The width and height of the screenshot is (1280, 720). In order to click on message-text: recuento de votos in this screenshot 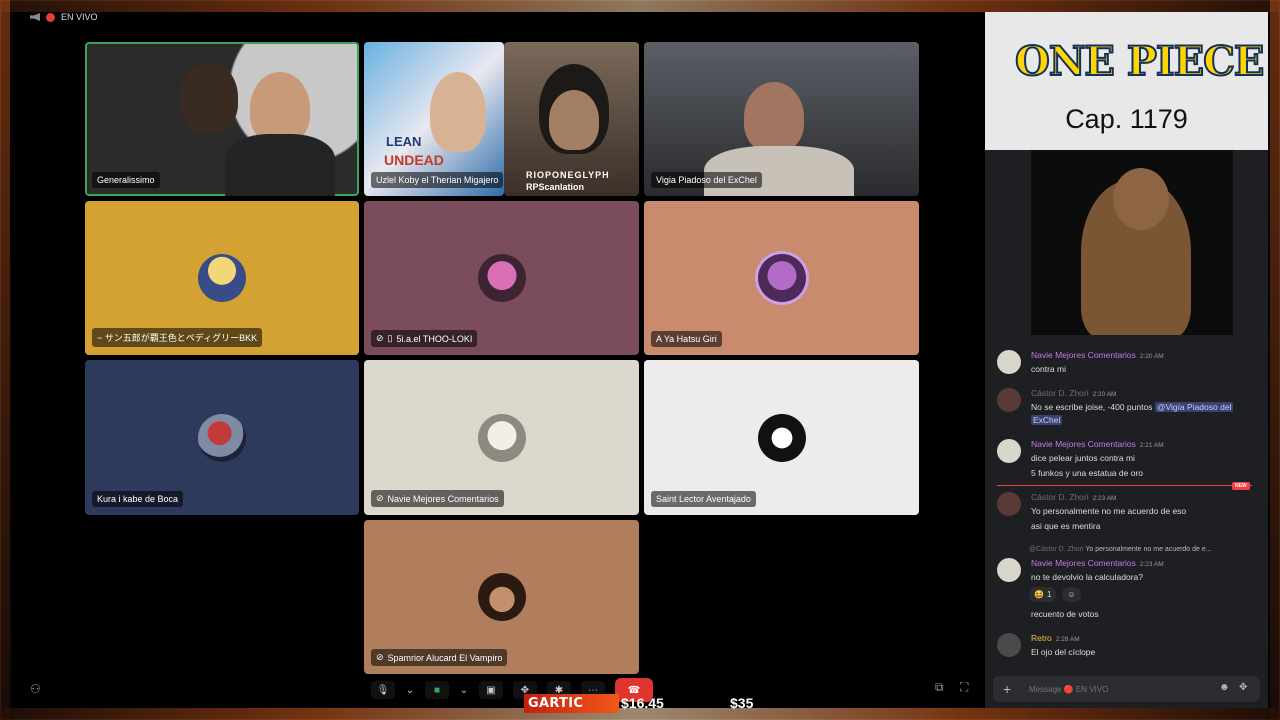, I will do `click(1065, 614)`.